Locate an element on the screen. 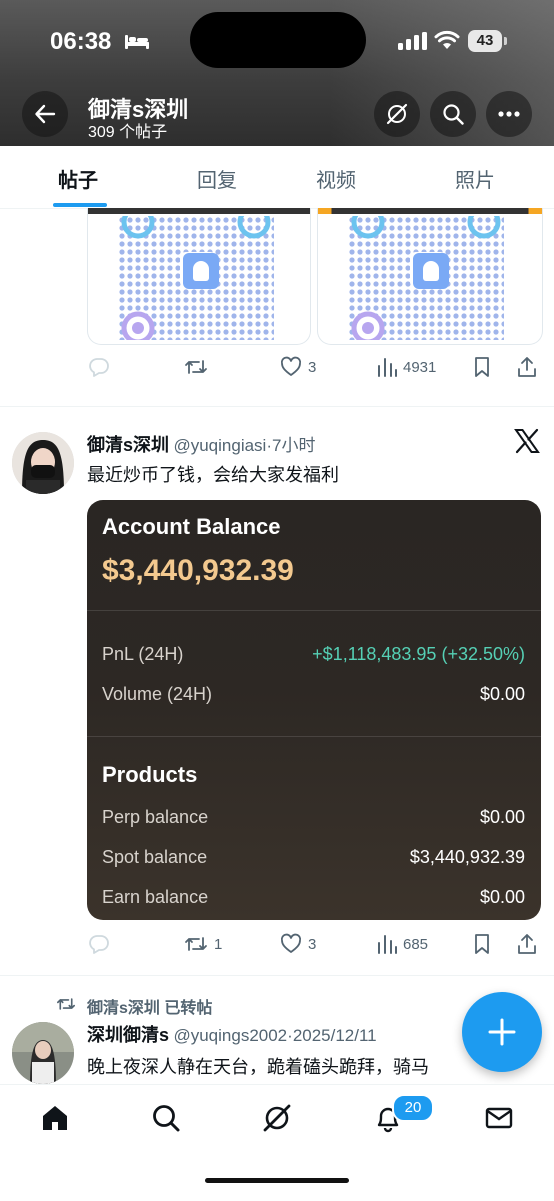  grok-button is located at coordinates (397, 114).